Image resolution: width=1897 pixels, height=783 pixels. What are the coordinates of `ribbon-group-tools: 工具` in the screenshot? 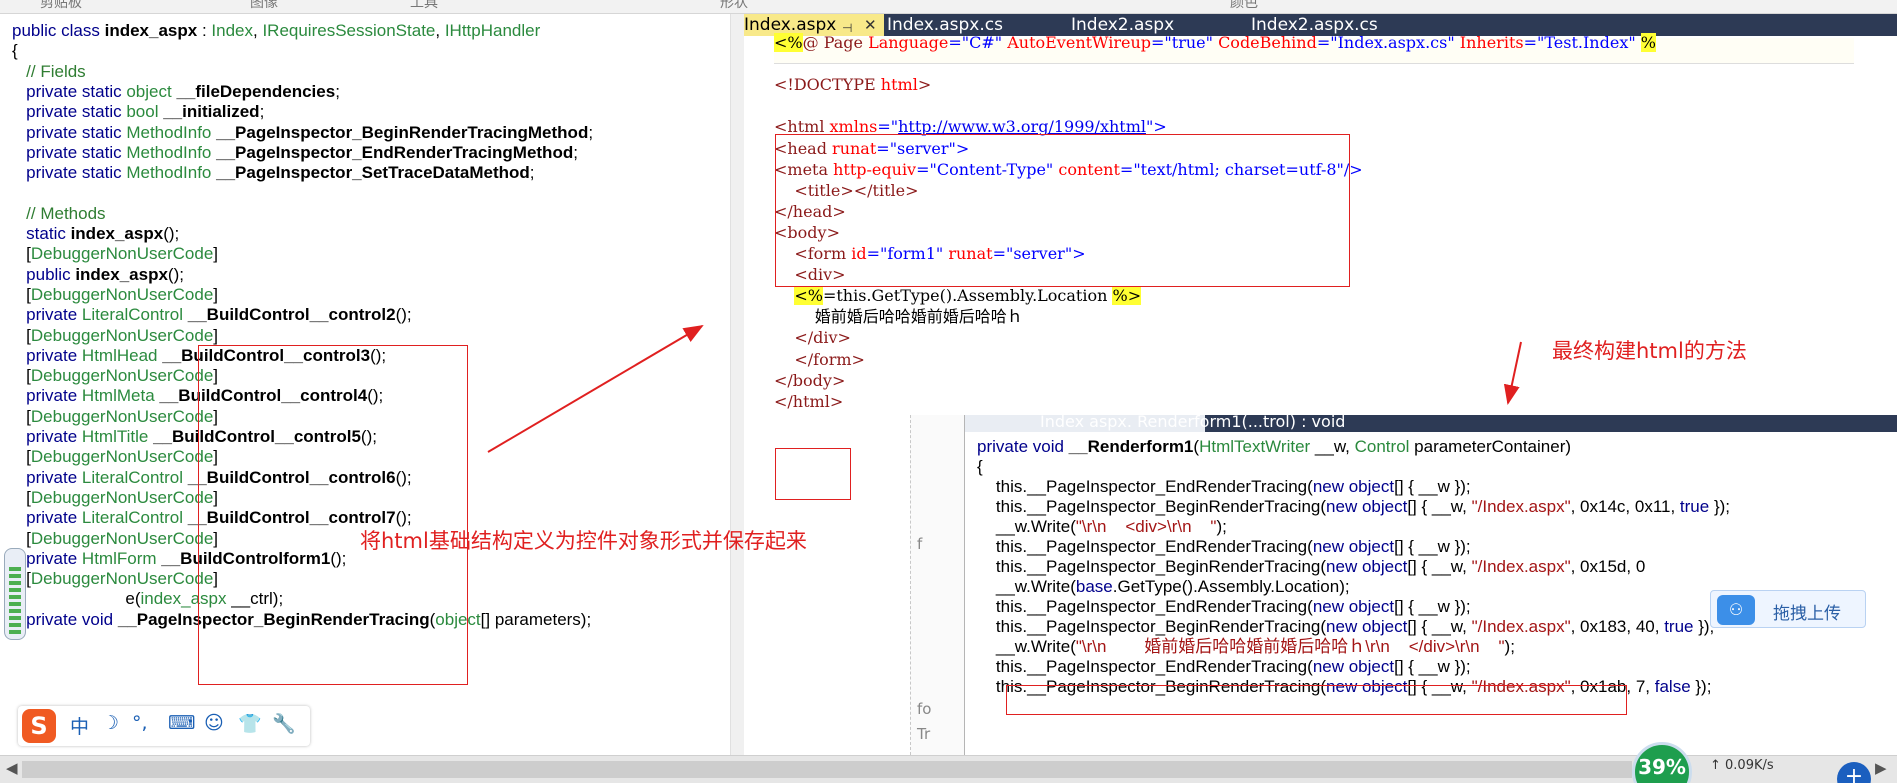 It's located at (424, 6).